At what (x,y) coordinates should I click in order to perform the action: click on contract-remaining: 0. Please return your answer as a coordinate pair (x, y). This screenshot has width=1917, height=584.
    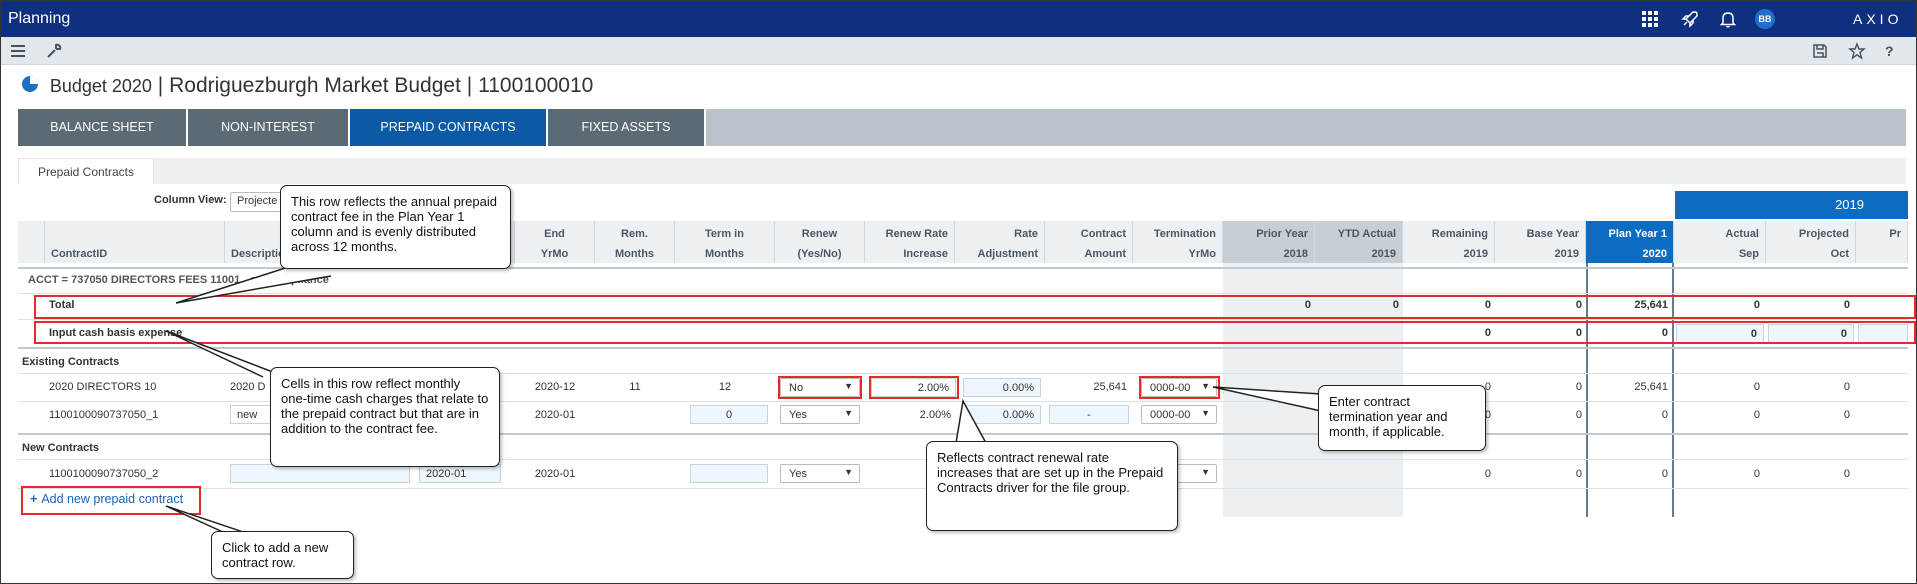
    Looking at the image, I should click on (1487, 474).